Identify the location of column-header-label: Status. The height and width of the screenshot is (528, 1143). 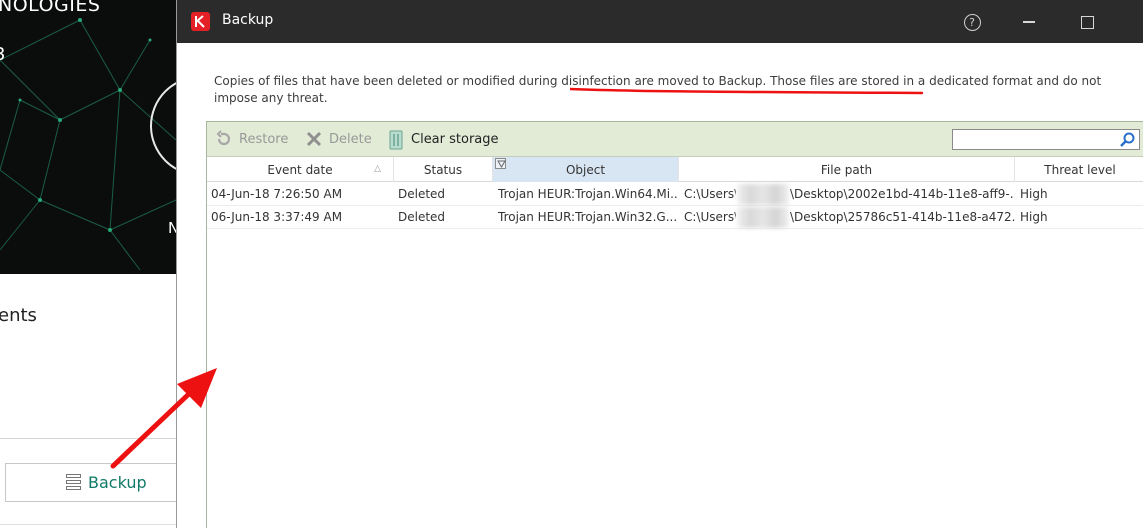
(443, 169).